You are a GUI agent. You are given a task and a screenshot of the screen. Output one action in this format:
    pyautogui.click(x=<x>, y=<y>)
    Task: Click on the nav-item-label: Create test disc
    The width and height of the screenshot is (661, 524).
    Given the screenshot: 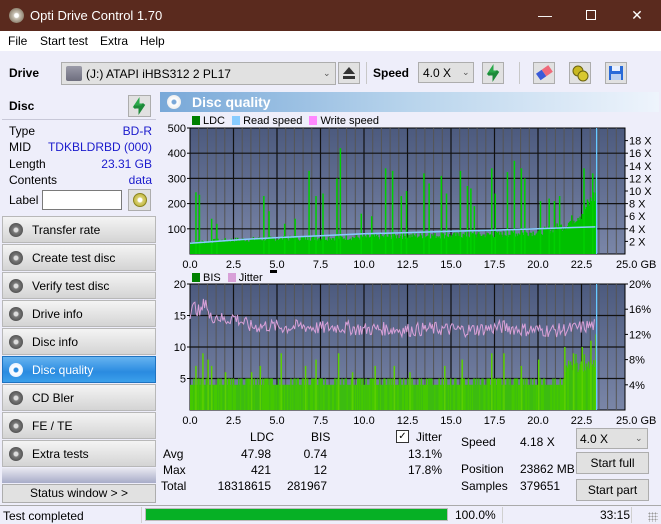 What is the action you would take?
    pyautogui.click(x=74, y=258)
    